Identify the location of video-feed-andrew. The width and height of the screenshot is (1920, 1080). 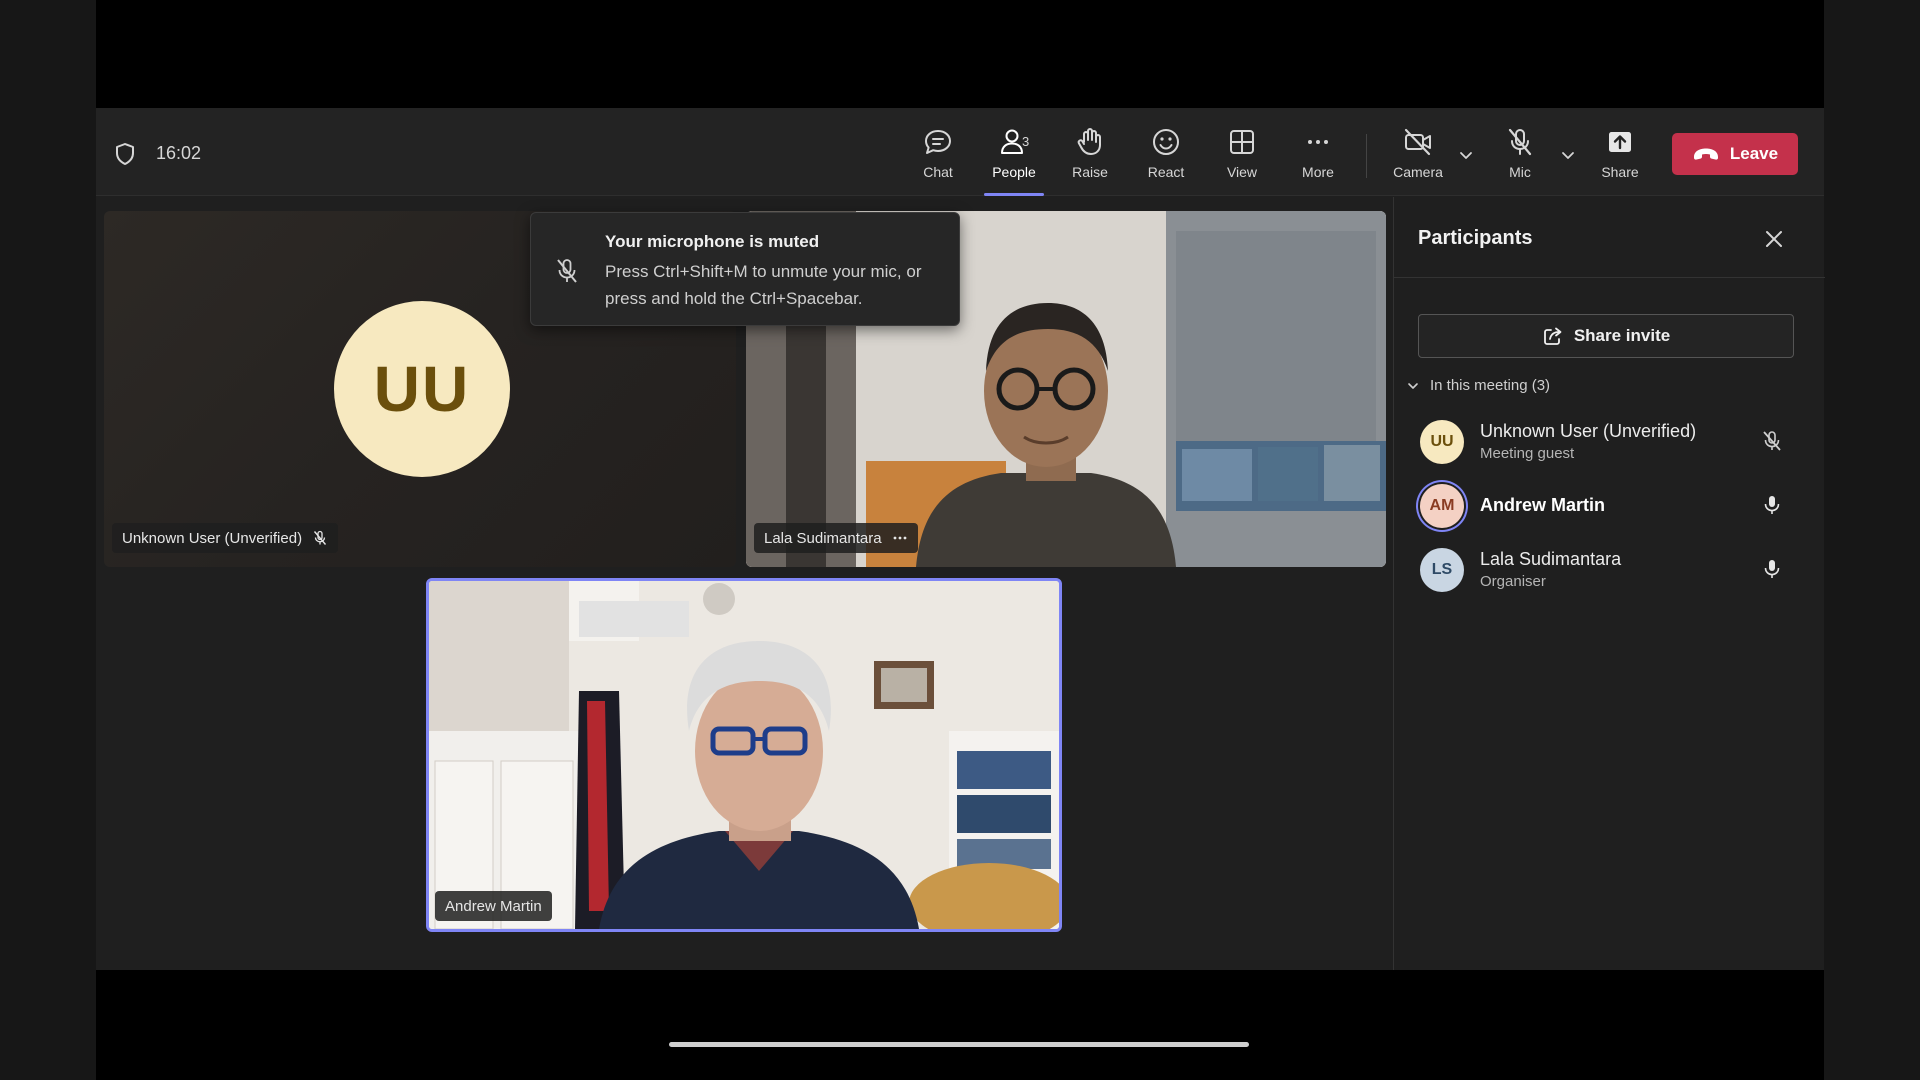
(744, 755).